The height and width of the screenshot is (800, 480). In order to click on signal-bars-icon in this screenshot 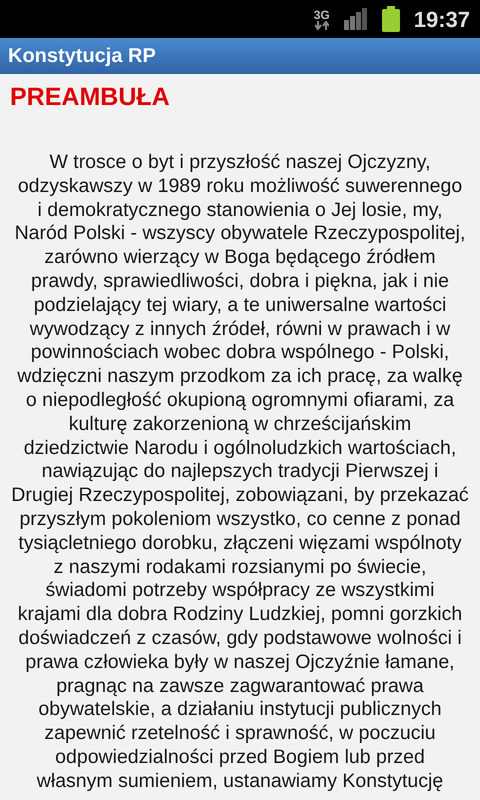, I will do `click(356, 19)`.